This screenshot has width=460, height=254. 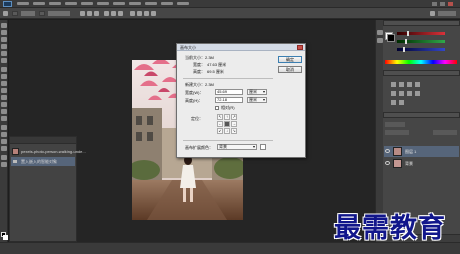 I want to click on maximize-button, so click(x=442, y=4).